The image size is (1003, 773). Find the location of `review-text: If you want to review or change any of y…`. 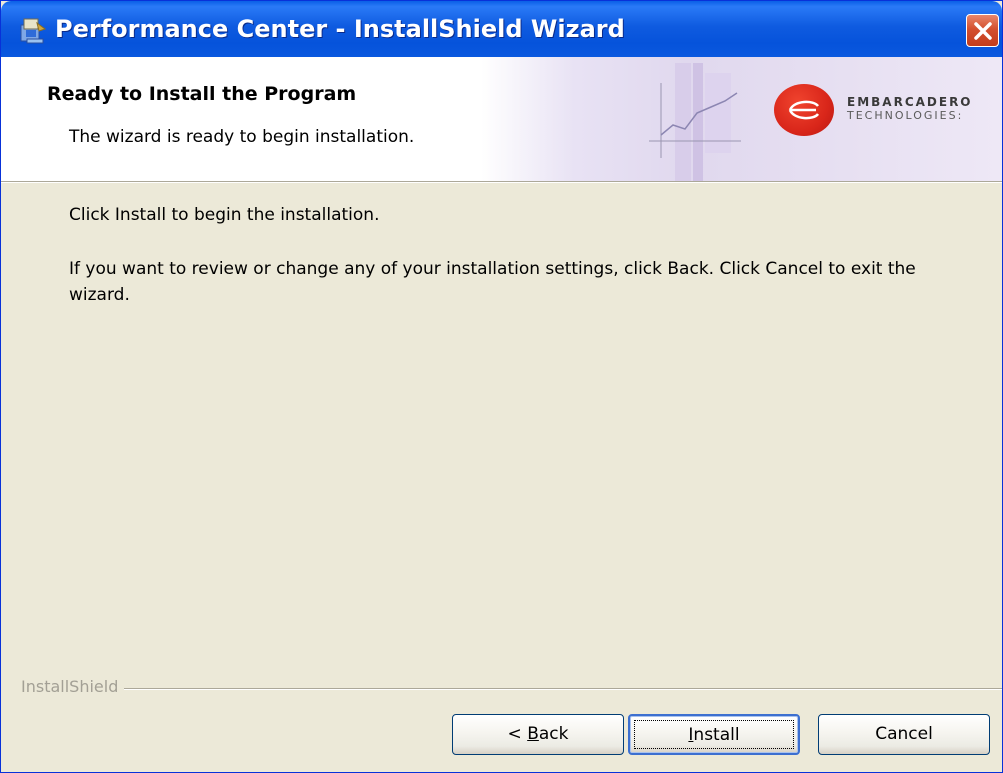

review-text: If you want to review or change any of y… is located at coordinates (492, 282).